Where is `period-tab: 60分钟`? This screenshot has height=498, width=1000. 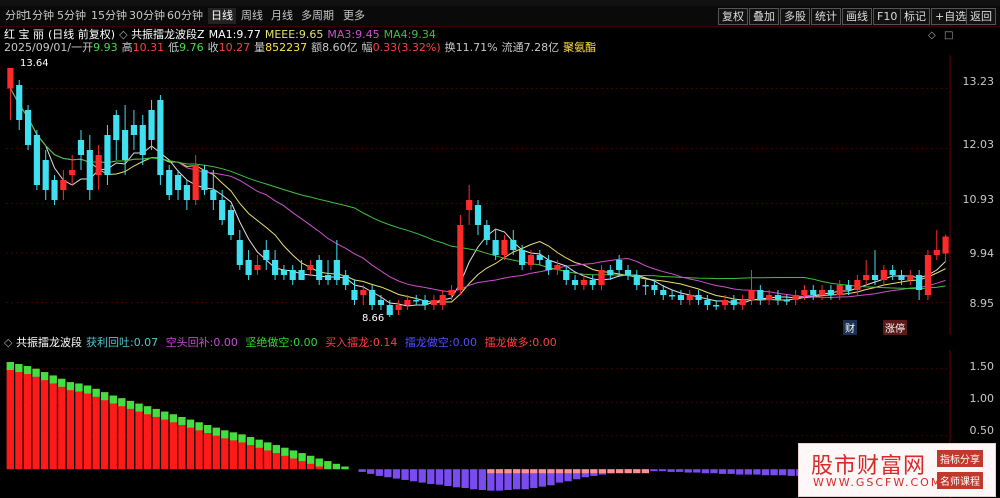 period-tab: 60分钟 is located at coordinates (185, 16).